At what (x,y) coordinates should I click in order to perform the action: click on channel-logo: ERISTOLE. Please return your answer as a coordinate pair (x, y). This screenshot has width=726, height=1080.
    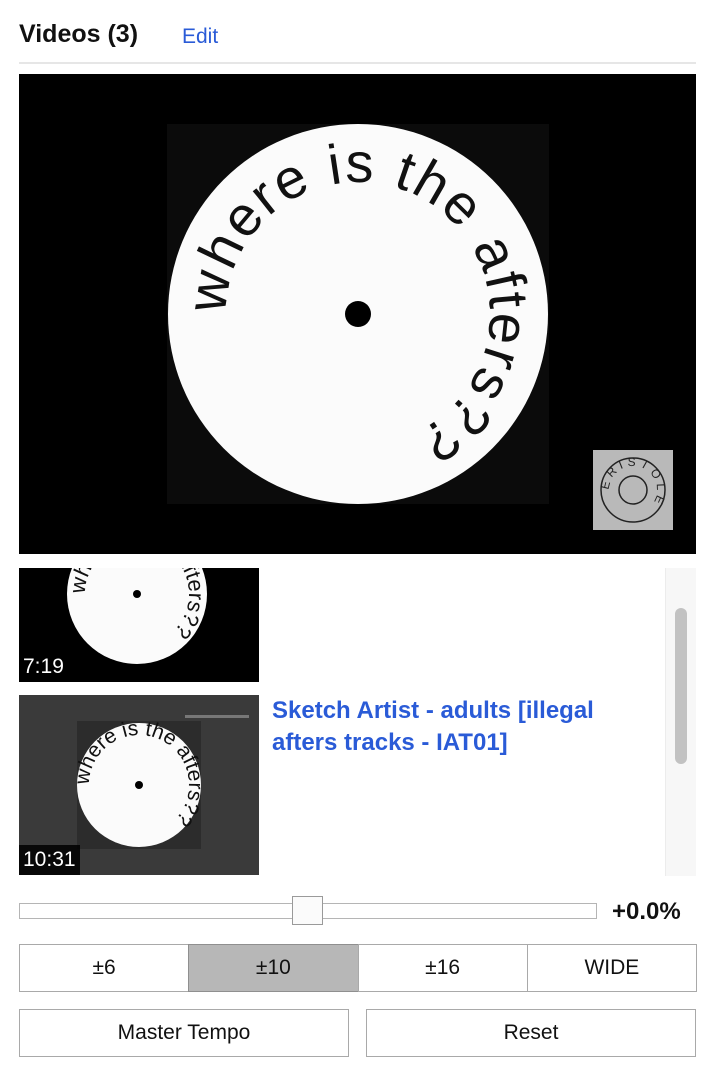
    Looking at the image, I should click on (633, 490).